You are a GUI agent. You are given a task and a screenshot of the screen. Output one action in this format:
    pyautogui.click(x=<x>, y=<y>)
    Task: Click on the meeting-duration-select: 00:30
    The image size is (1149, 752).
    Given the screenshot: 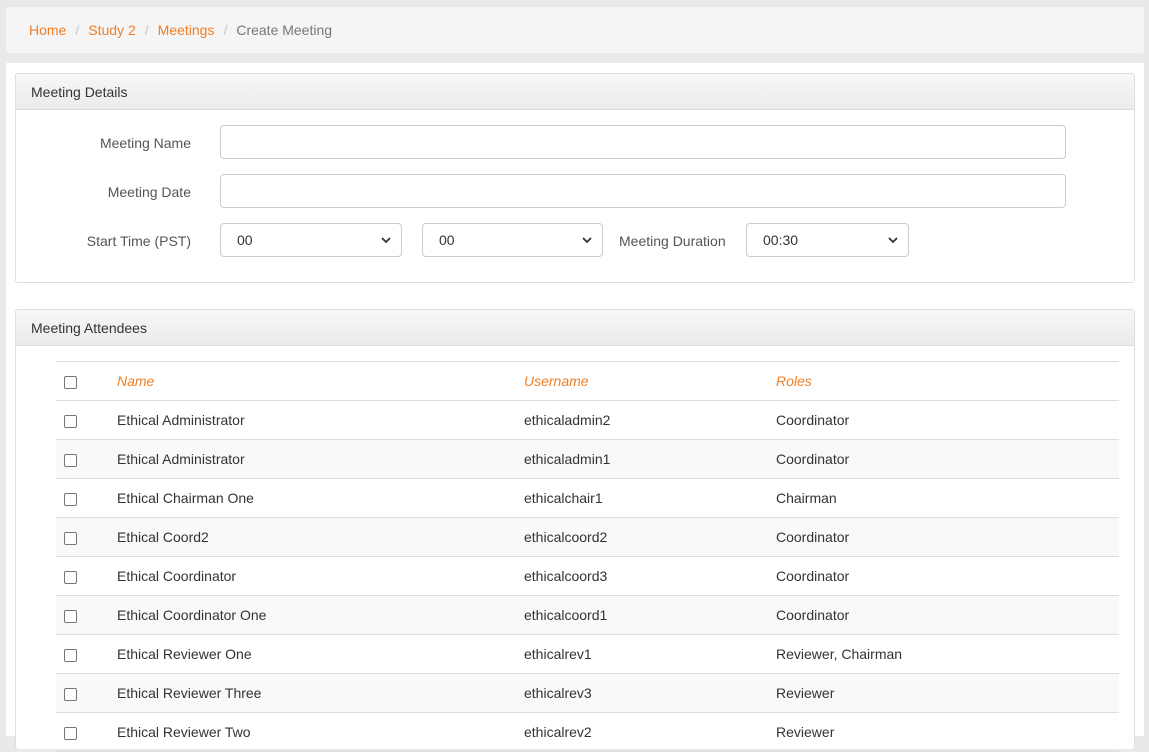 What is the action you would take?
    pyautogui.click(x=827, y=240)
    